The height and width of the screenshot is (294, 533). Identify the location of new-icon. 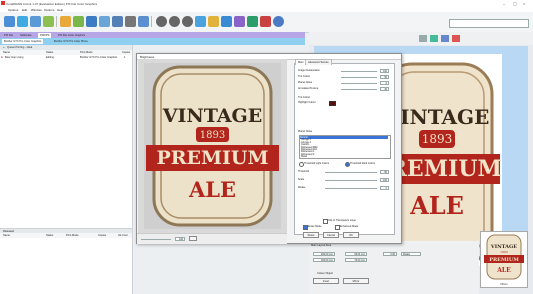
(9, 21).